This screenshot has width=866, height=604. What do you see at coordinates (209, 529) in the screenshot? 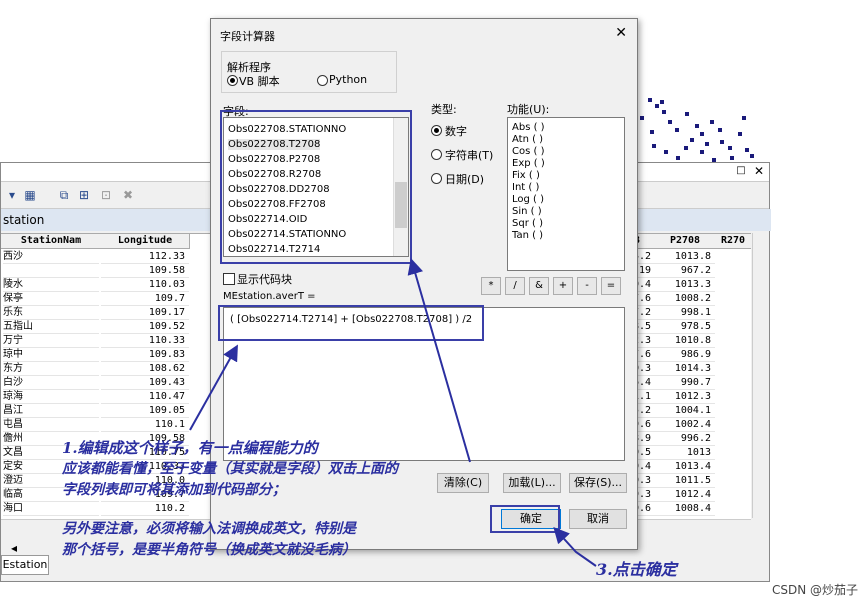
I see `annotation-line4: 另外要注意，必须将输入法调换成英文，特别是` at bounding box center [209, 529].